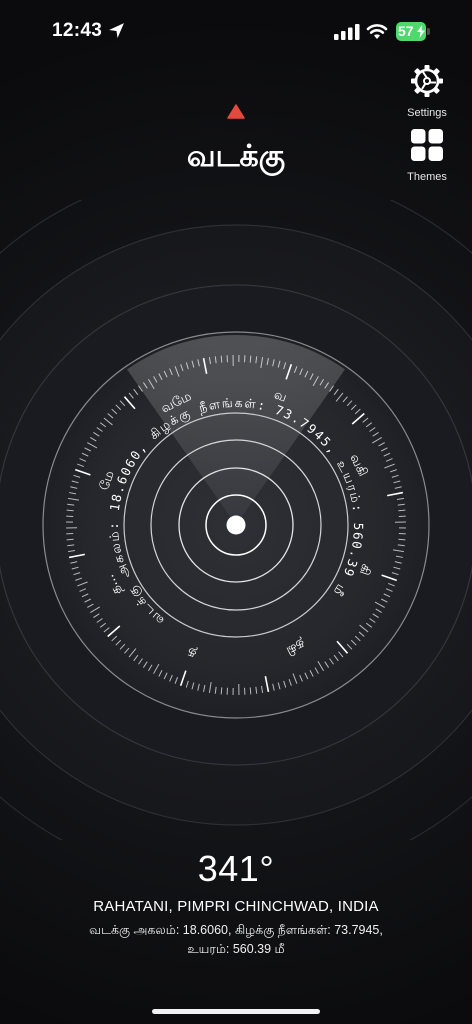  Describe the element at coordinates (236, 1011) in the screenshot. I see `home-indicator` at that location.